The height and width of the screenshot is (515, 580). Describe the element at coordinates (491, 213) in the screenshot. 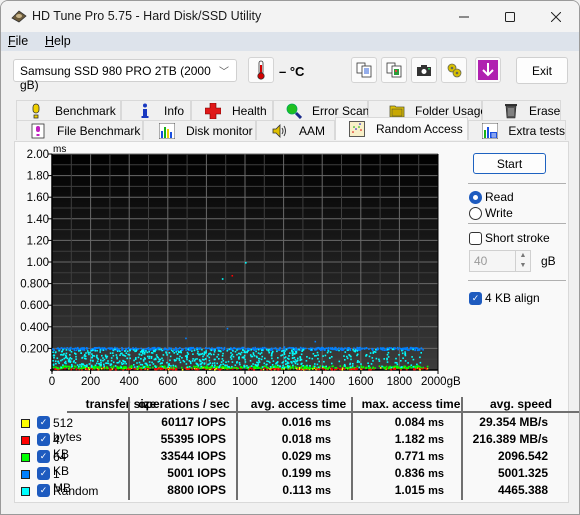

I see `radio-write: Write` at that location.